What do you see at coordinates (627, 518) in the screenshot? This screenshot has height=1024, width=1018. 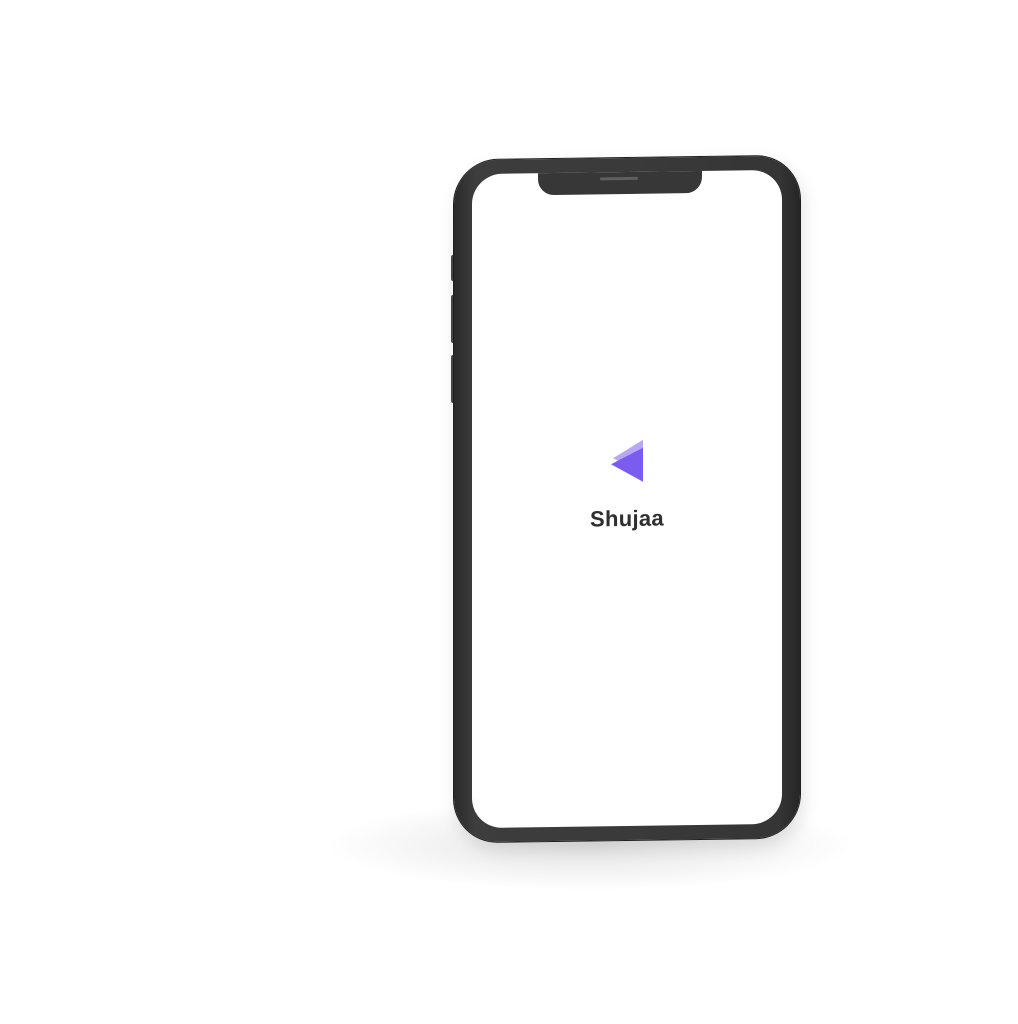 I see `app-name: Shujaa` at bounding box center [627, 518].